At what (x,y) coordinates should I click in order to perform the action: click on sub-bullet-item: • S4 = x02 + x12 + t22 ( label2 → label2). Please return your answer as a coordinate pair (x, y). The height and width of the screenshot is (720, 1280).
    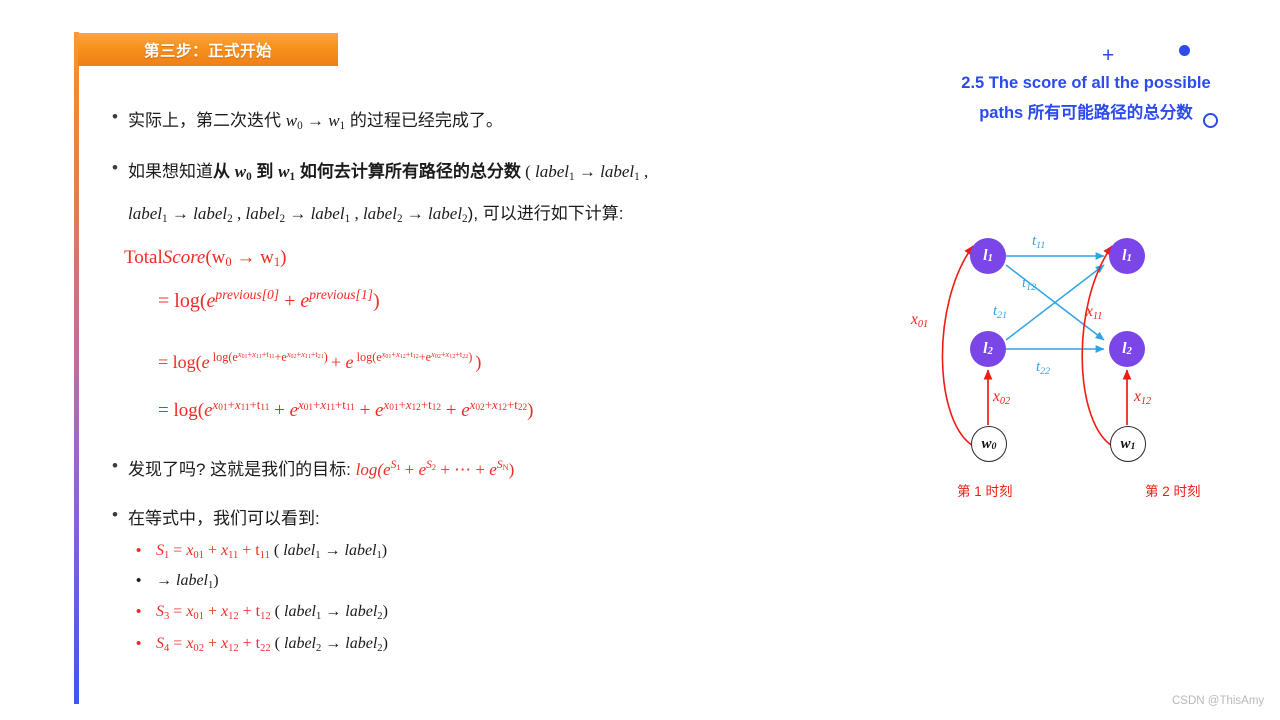
    Looking at the image, I should click on (262, 644).